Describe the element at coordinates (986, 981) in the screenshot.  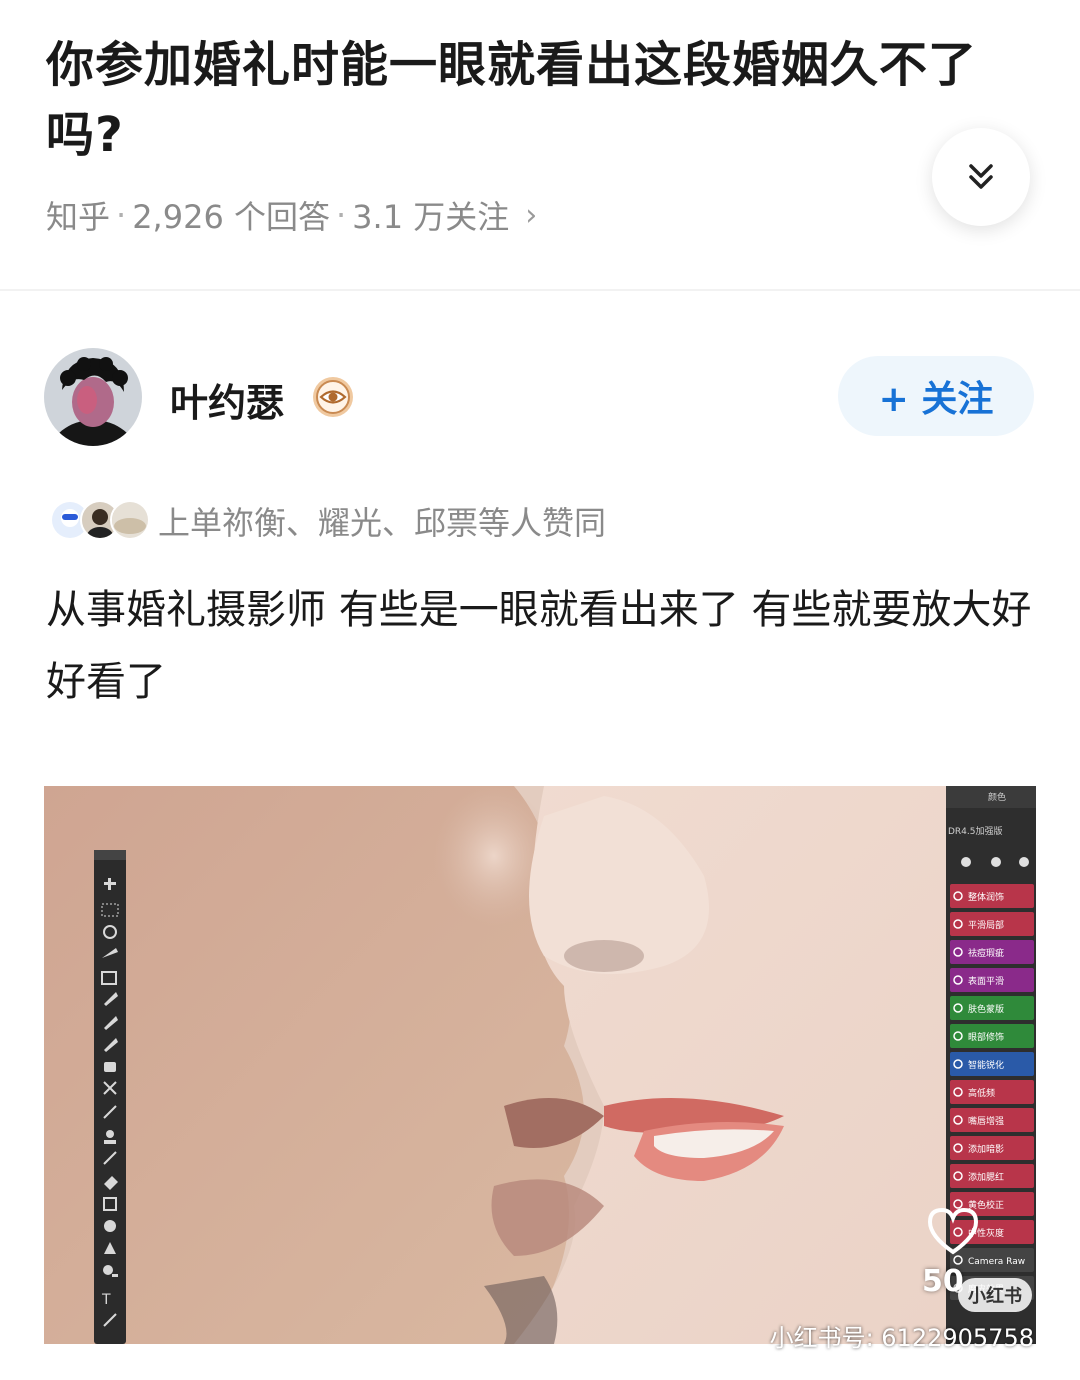
I see `panel-item-label: 表面平滑` at that location.